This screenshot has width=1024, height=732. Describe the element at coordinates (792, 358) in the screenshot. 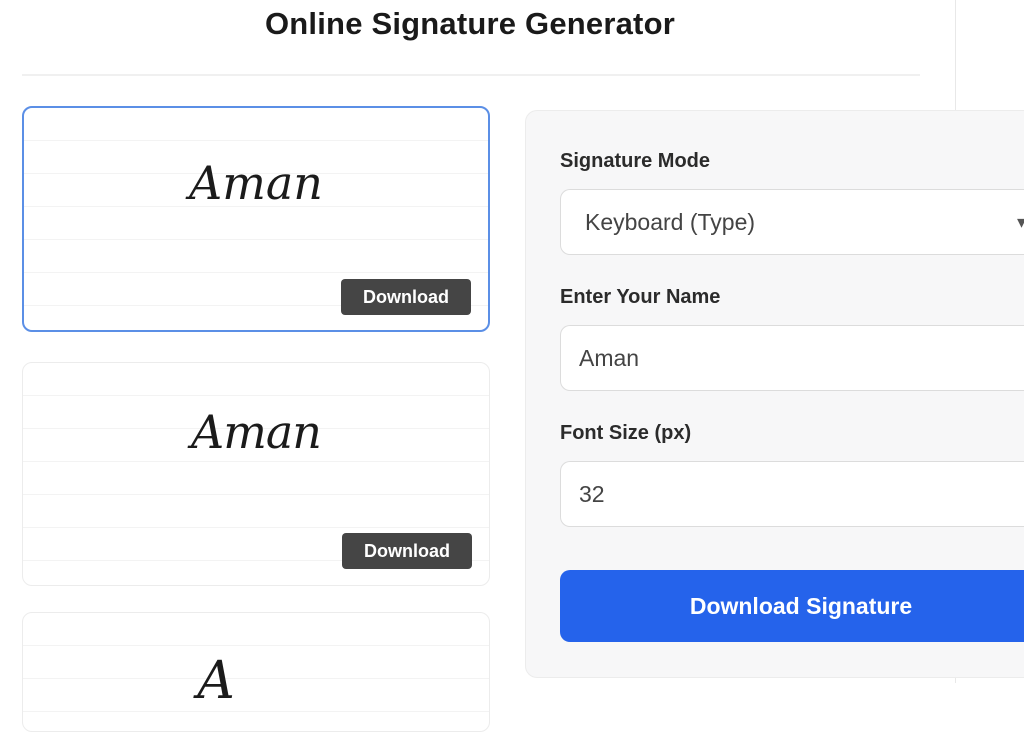

I see `name-input` at that location.